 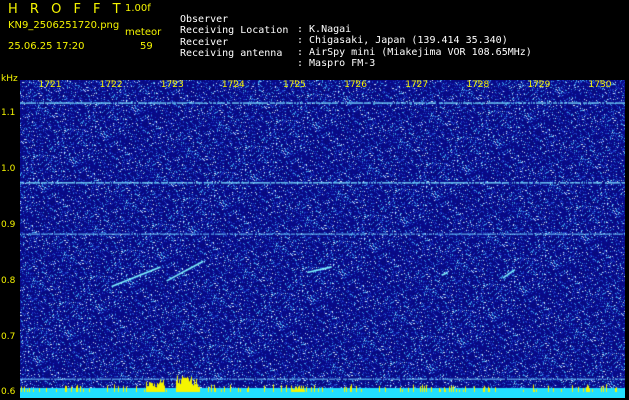 What do you see at coordinates (324, 29) in the screenshot?
I see `info-value: : K.Nagai` at bounding box center [324, 29].